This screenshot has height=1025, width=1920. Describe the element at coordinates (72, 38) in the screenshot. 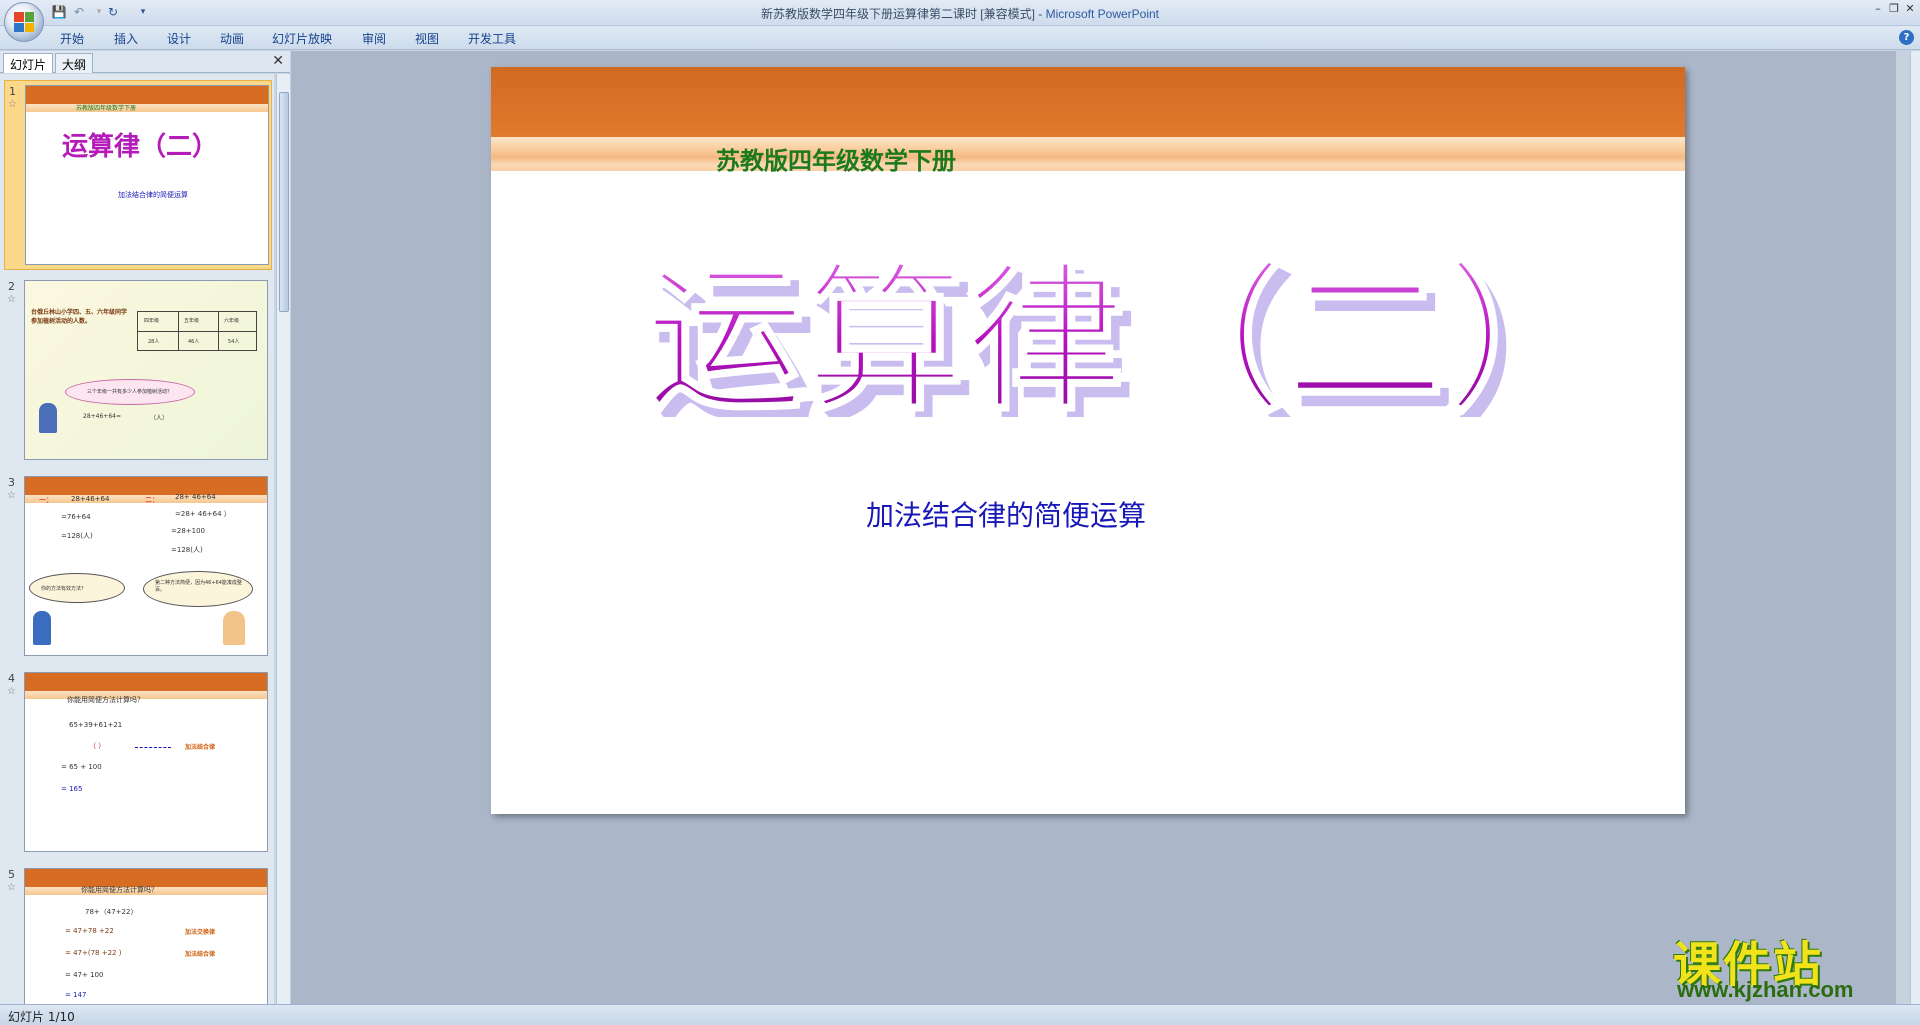

I see `tab-home: 开始` at that location.